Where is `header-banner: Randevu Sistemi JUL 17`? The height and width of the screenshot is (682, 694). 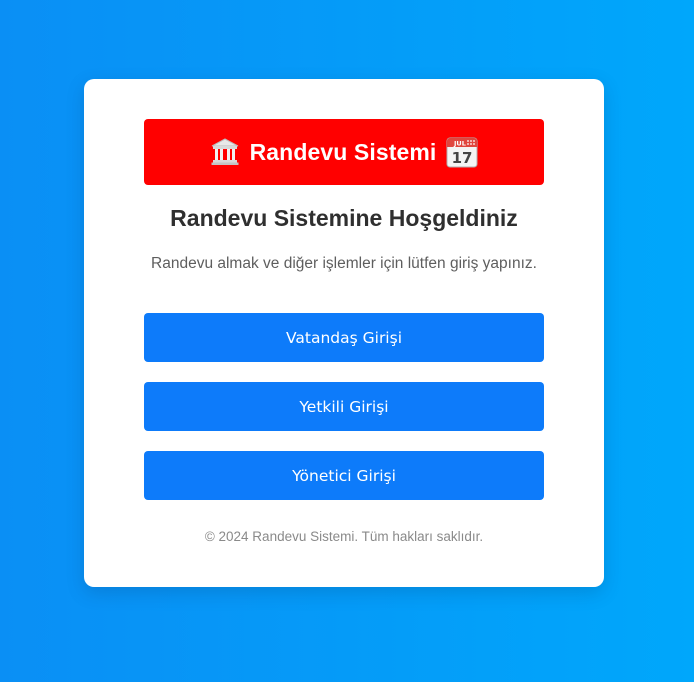
header-banner: Randevu Sistemi JUL 17 is located at coordinates (344, 152).